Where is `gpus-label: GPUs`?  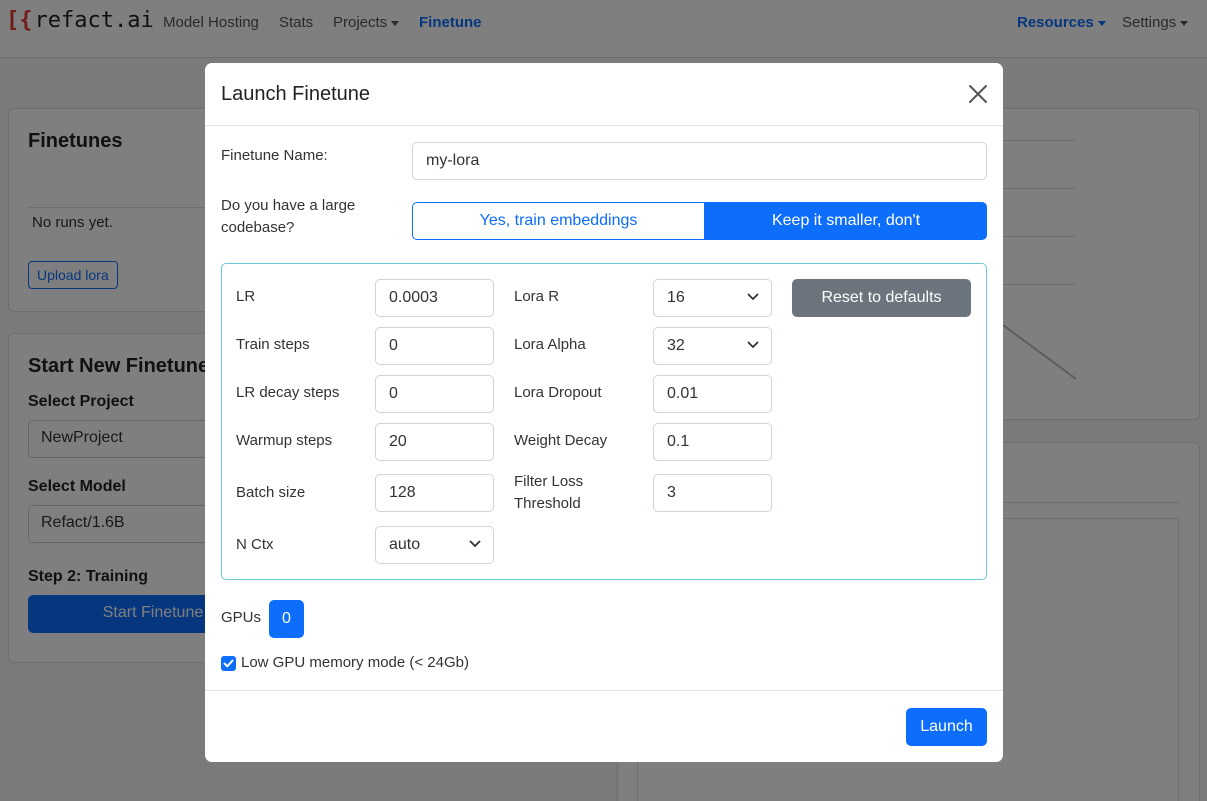 gpus-label: GPUs is located at coordinates (241, 617).